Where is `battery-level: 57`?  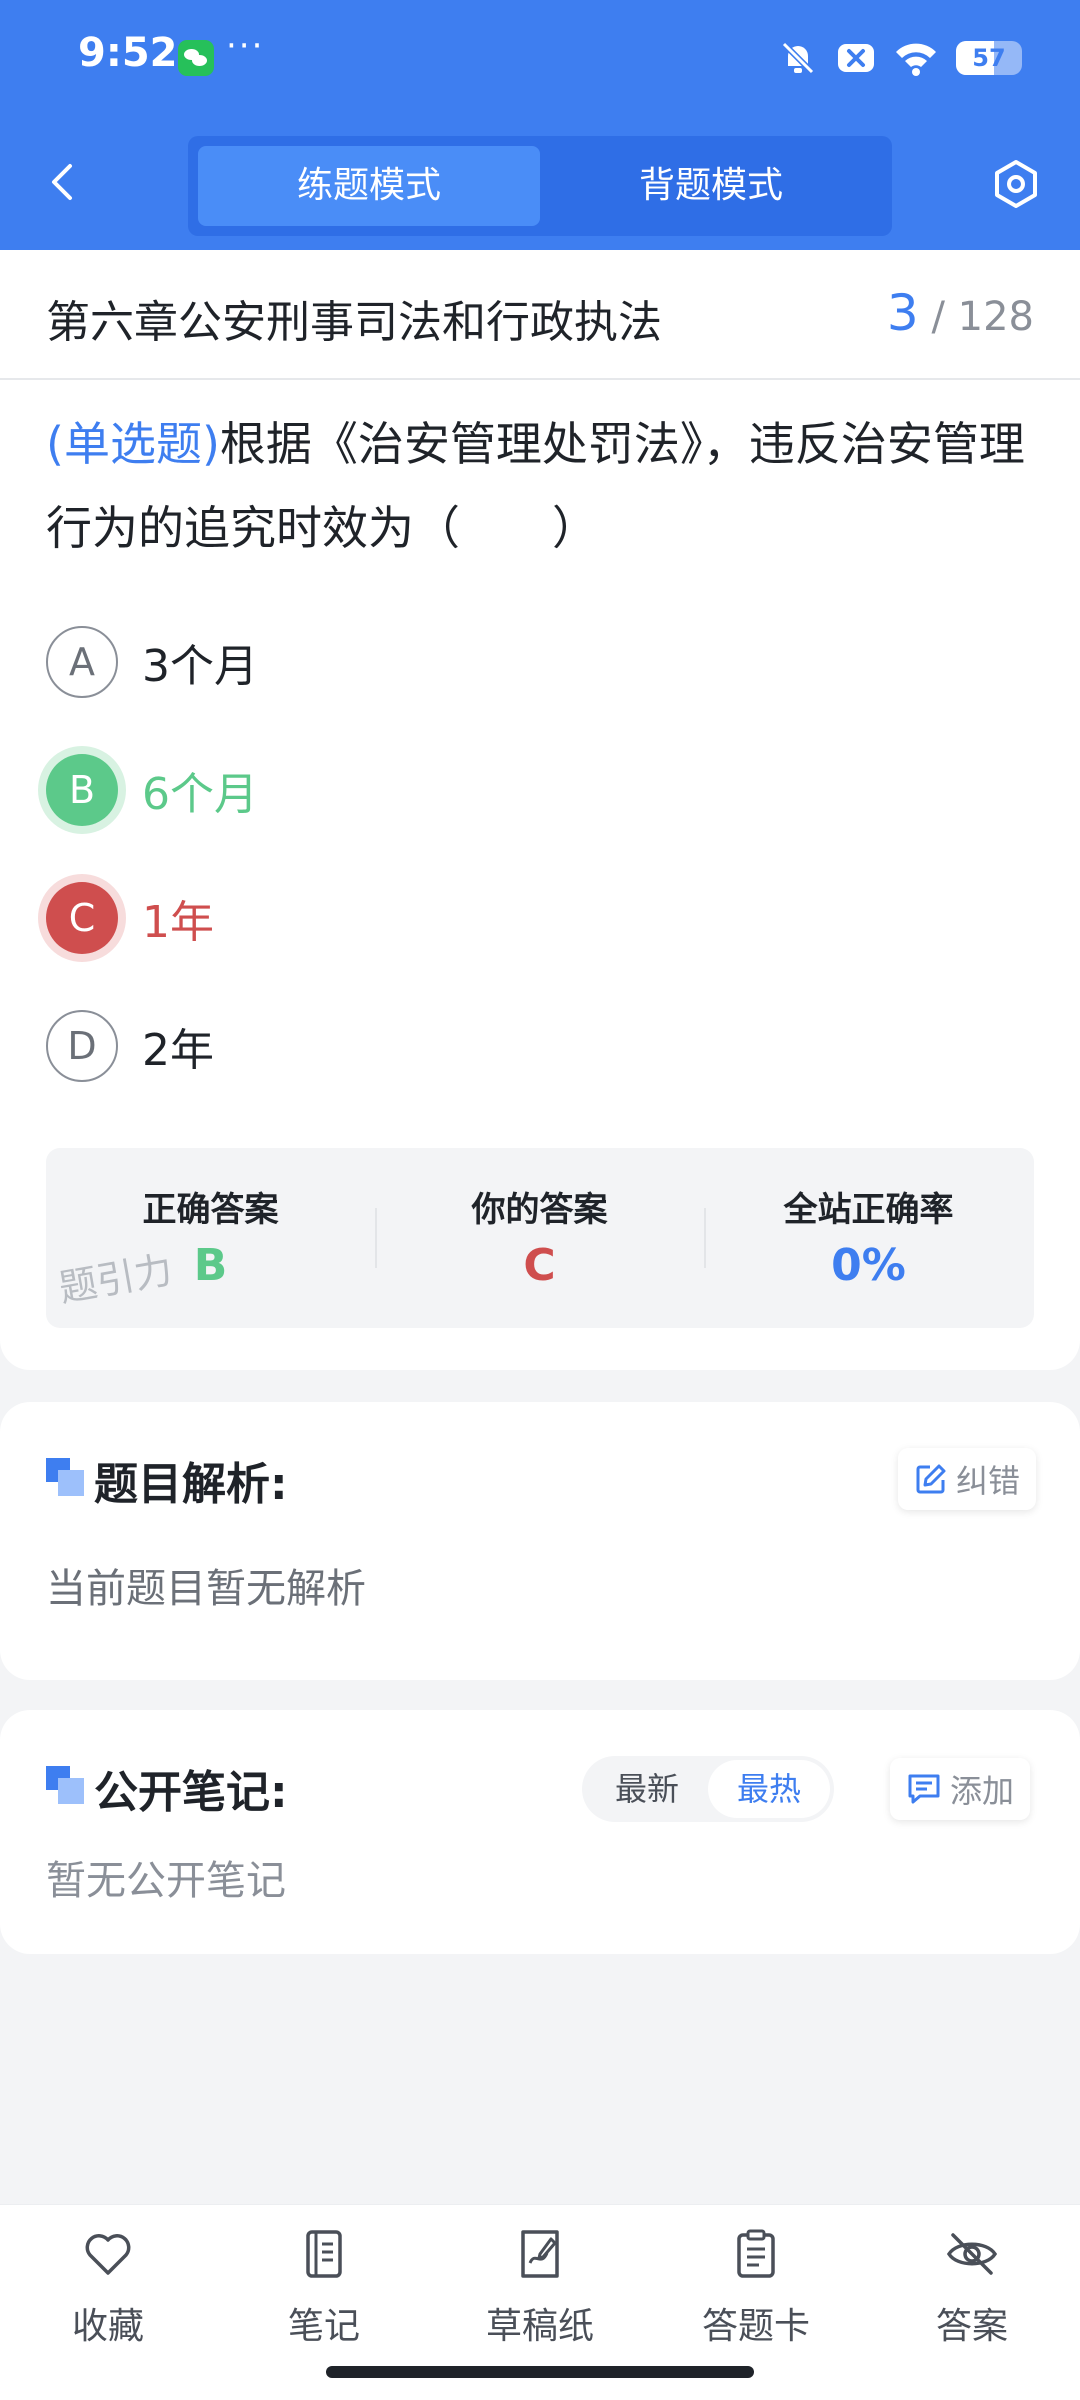
battery-level: 57 is located at coordinates (989, 58).